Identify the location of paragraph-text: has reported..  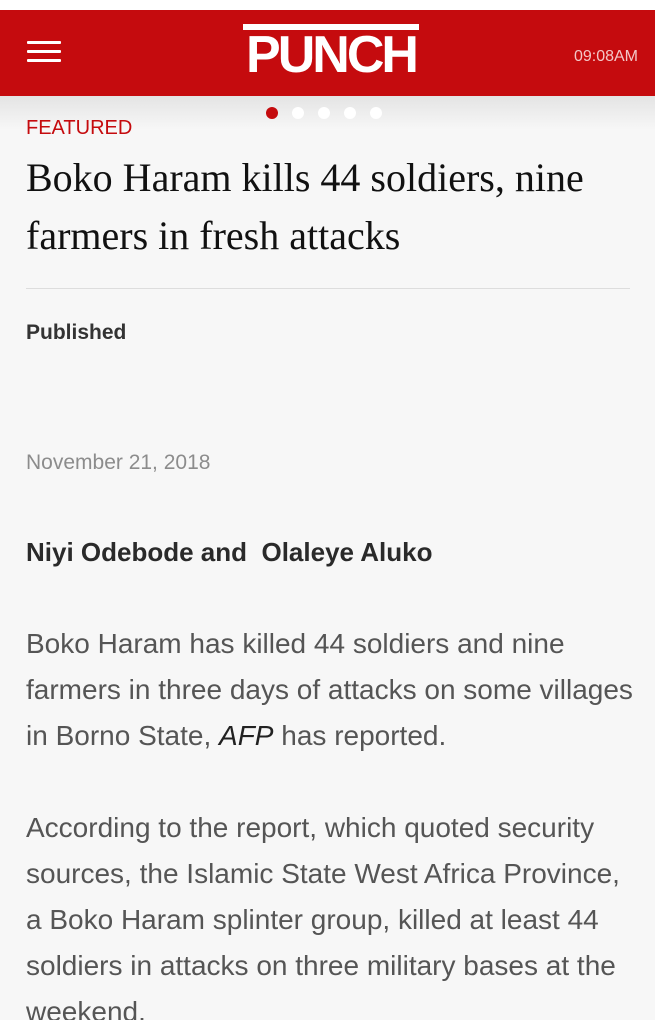
(360, 735).